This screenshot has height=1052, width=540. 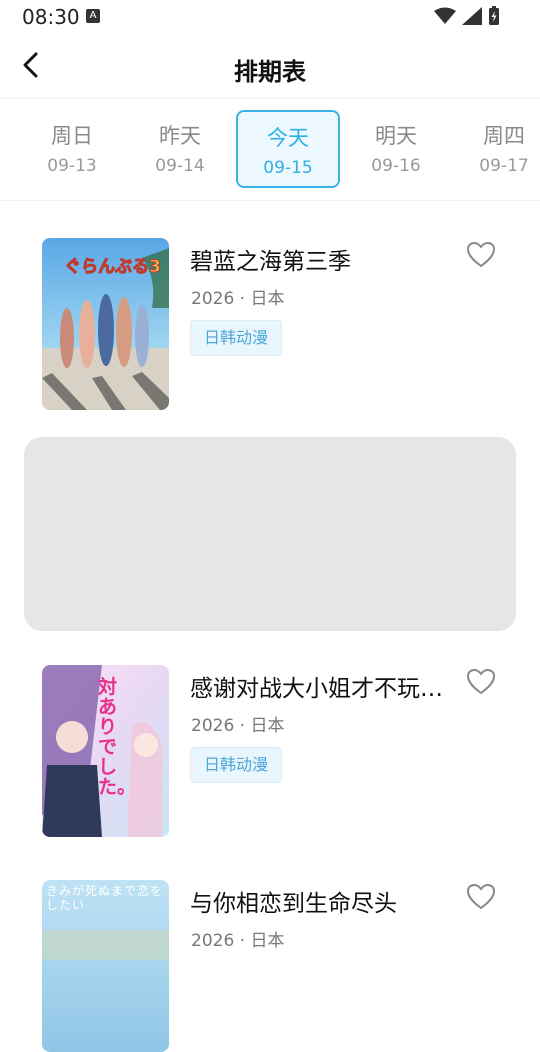 What do you see at coordinates (270, 262) in the screenshot?
I see `anime-title: 碧蓝之海第三季` at bounding box center [270, 262].